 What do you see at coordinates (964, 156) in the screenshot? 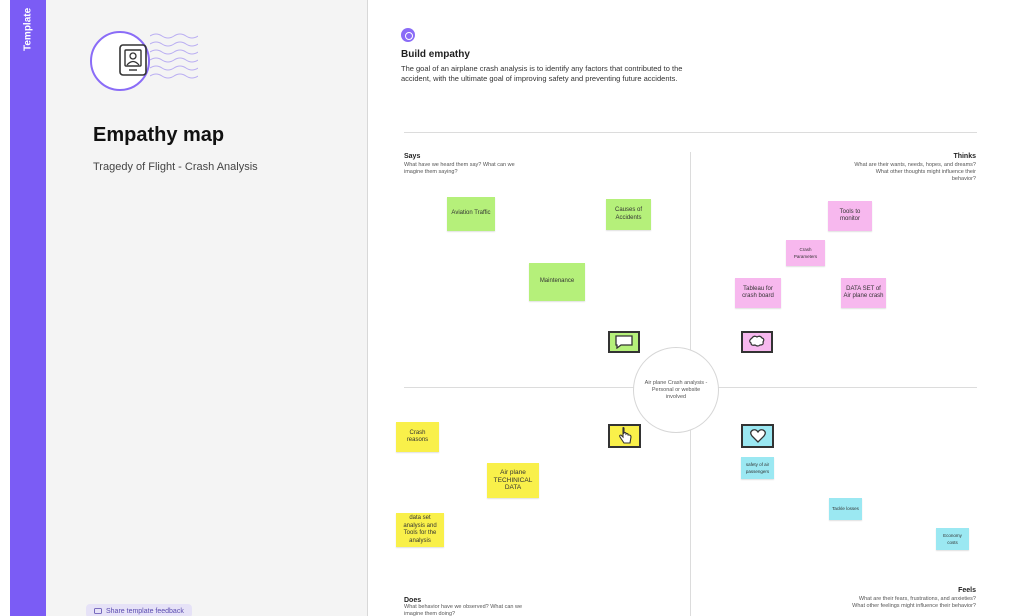
I see `thinks-title: Thinks` at bounding box center [964, 156].